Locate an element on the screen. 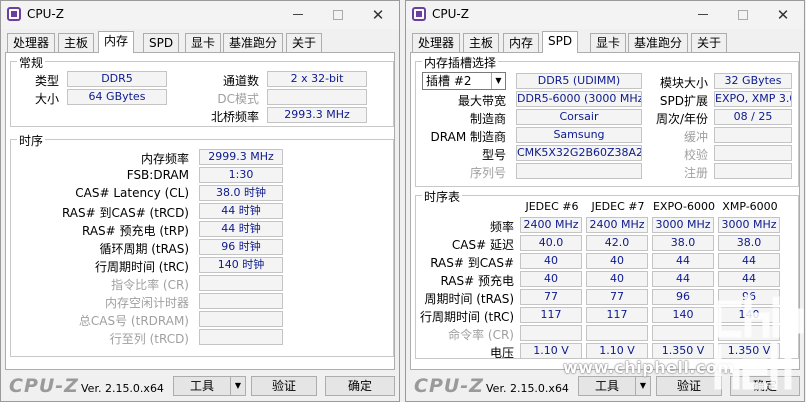 Image resolution: width=806 pixels, height=402 pixels. timing-label: RAS# 预充电 (tRP) is located at coordinates (135, 231).